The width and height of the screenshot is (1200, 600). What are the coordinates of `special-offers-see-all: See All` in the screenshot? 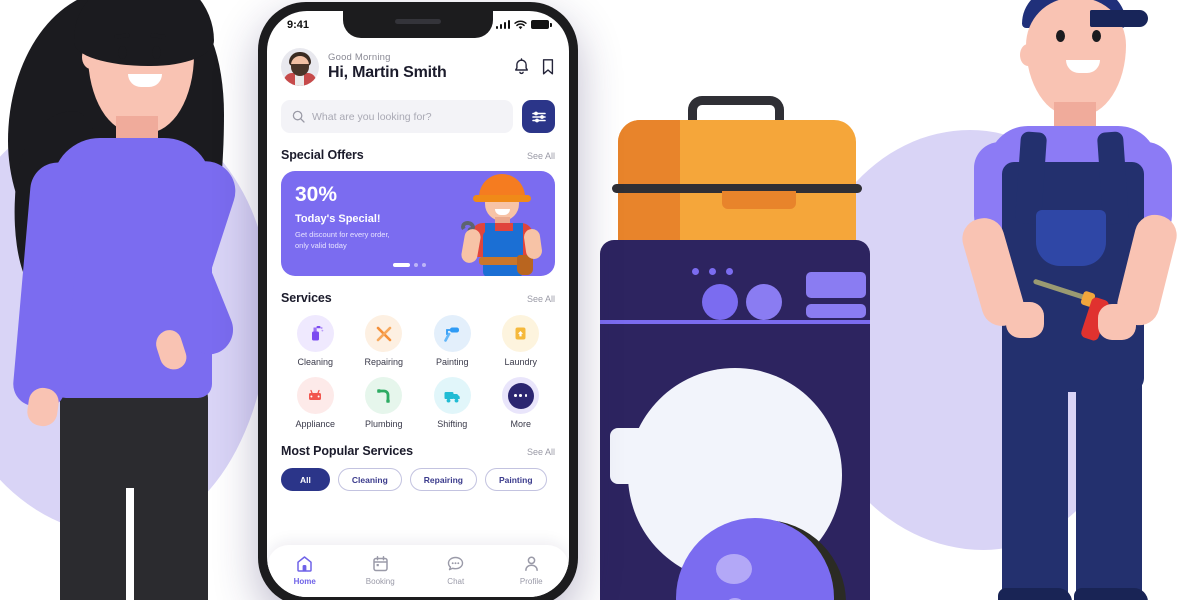 It's located at (541, 156).